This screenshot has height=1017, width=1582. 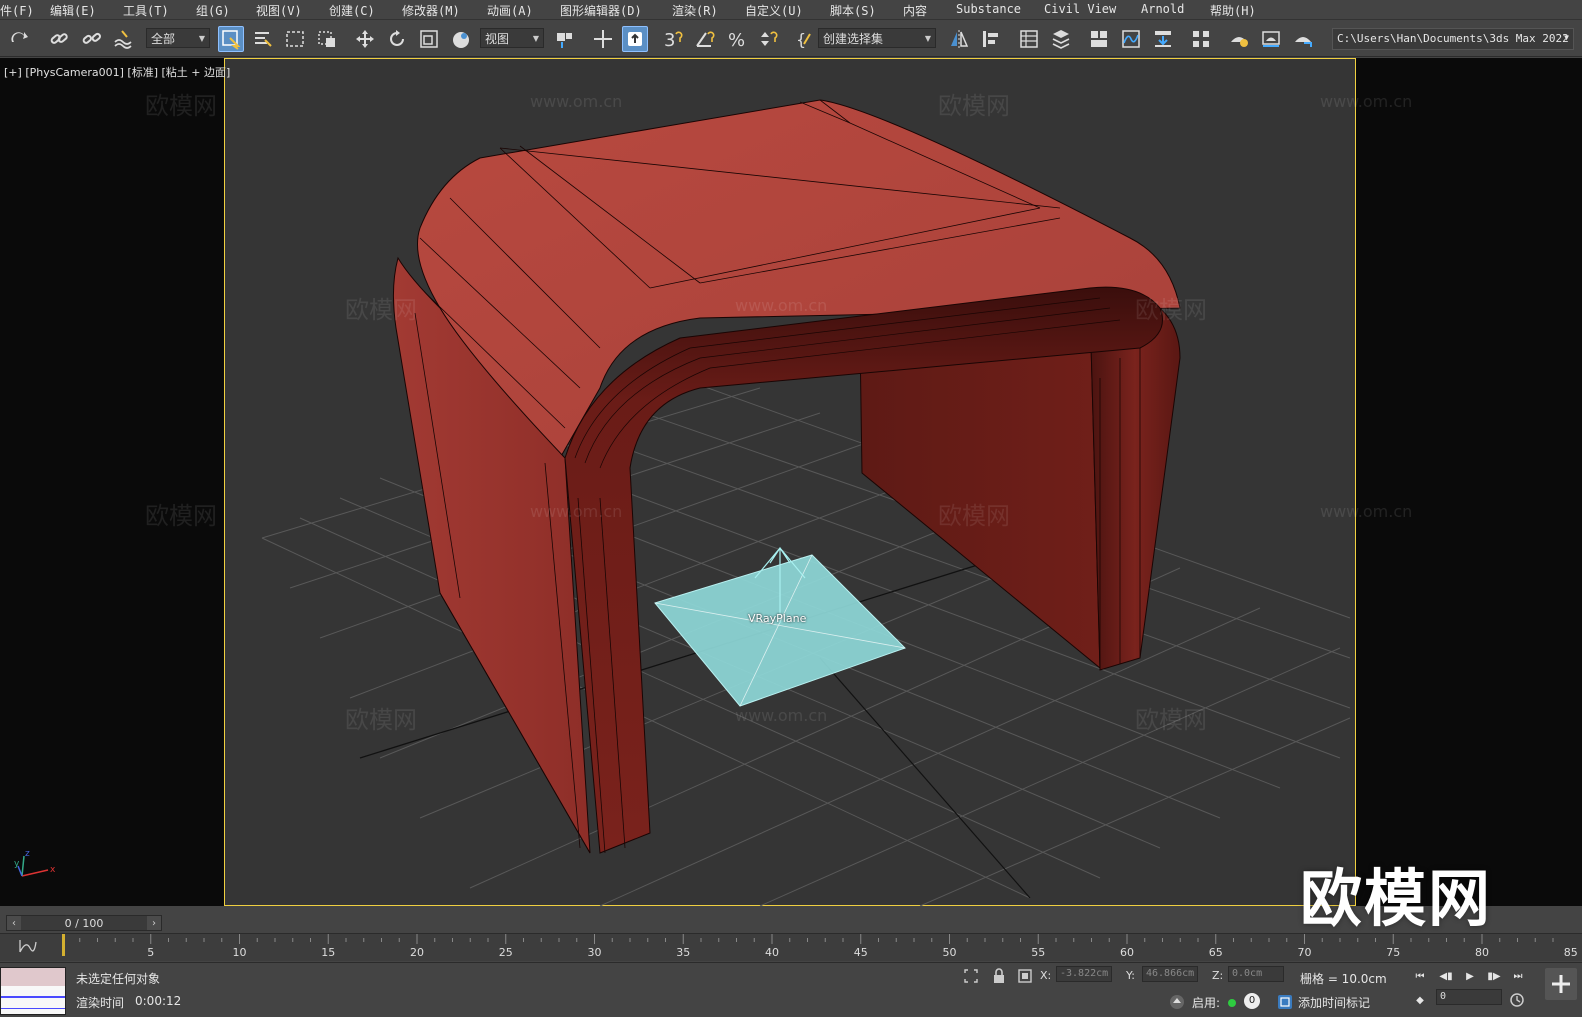 I want to click on select-object-icon, so click(x=231, y=39).